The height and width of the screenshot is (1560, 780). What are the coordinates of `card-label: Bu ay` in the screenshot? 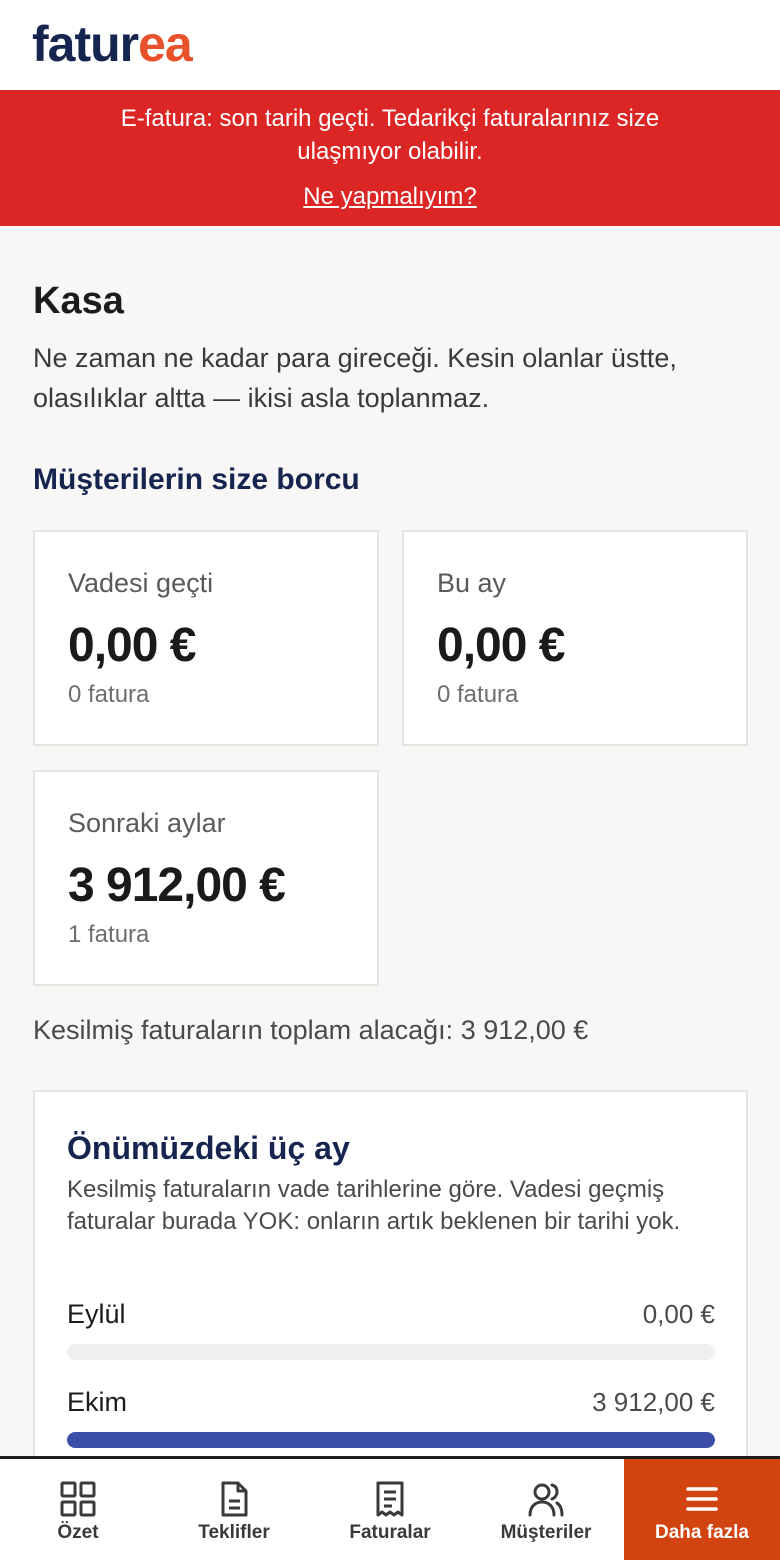 It's located at (472, 583).